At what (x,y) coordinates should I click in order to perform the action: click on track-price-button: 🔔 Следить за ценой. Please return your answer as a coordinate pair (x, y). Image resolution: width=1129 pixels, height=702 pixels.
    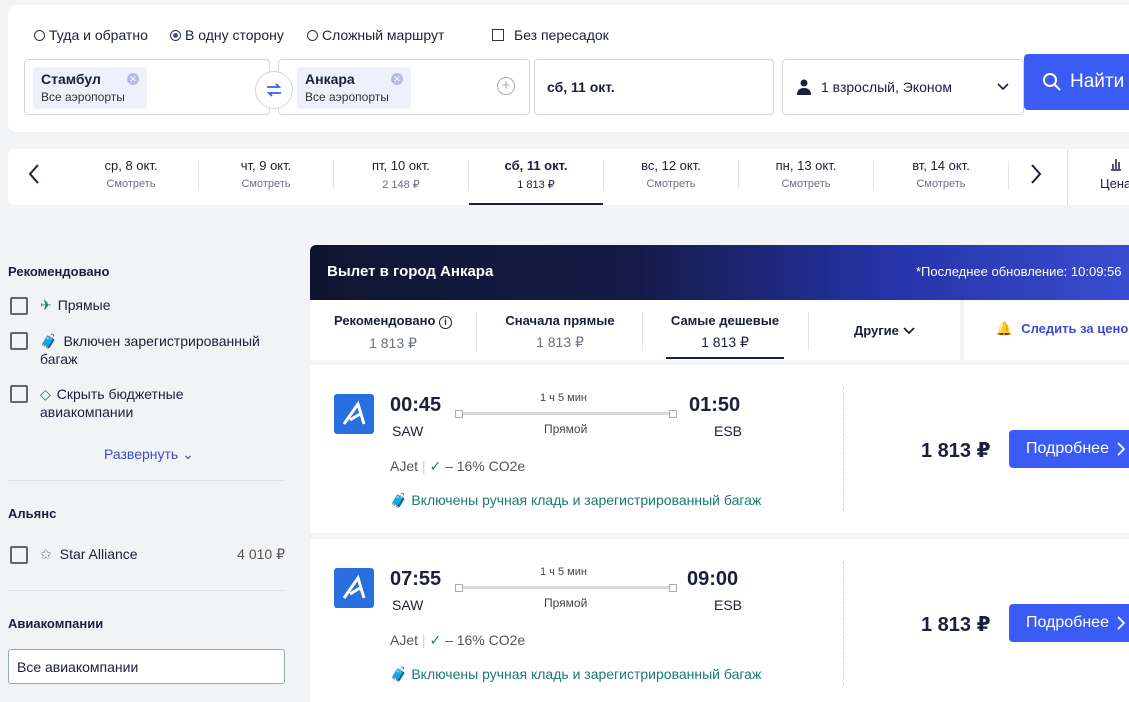
    Looking at the image, I should click on (1062, 329).